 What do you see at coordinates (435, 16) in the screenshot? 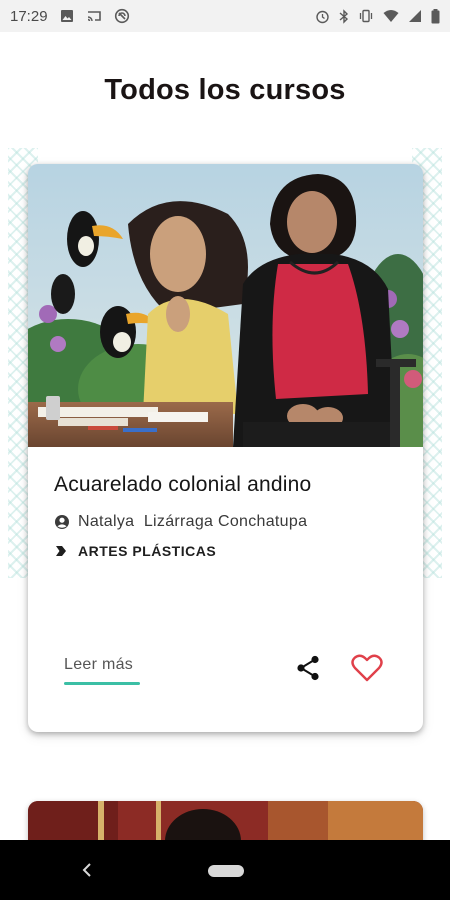
I see `battery-icon` at bounding box center [435, 16].